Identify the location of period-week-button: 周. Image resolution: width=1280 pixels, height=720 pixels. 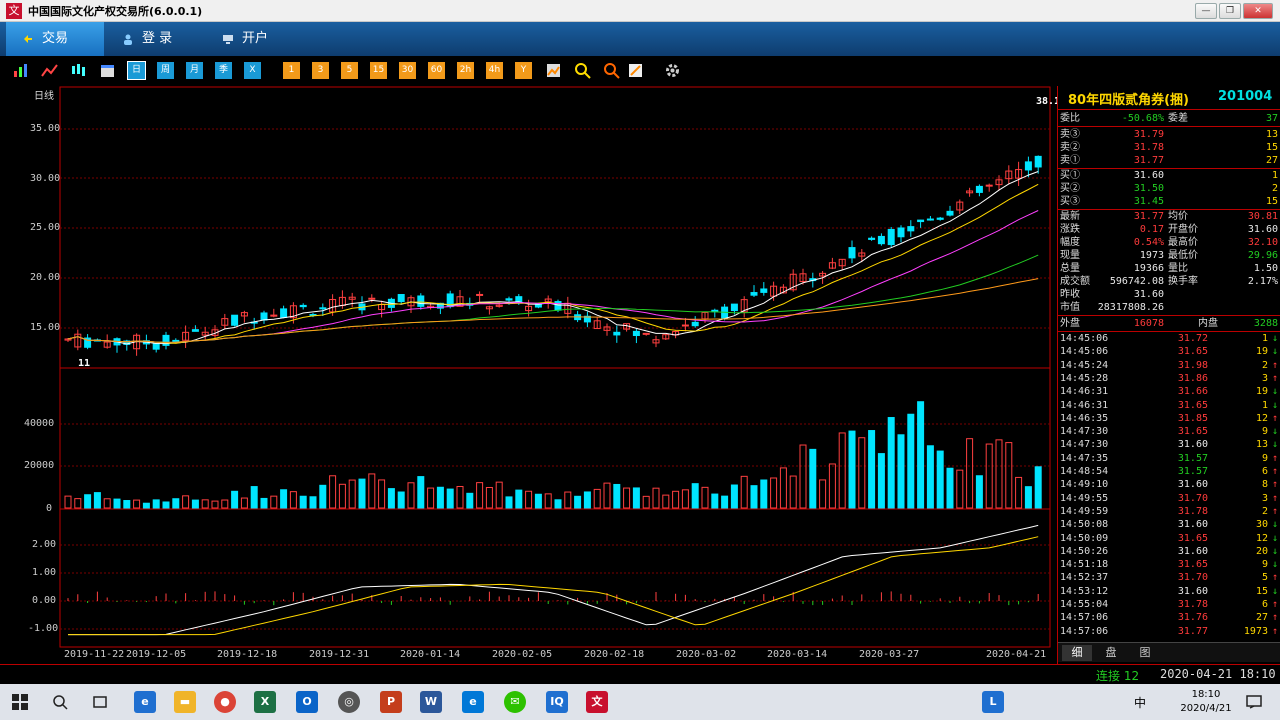
(165, 70).